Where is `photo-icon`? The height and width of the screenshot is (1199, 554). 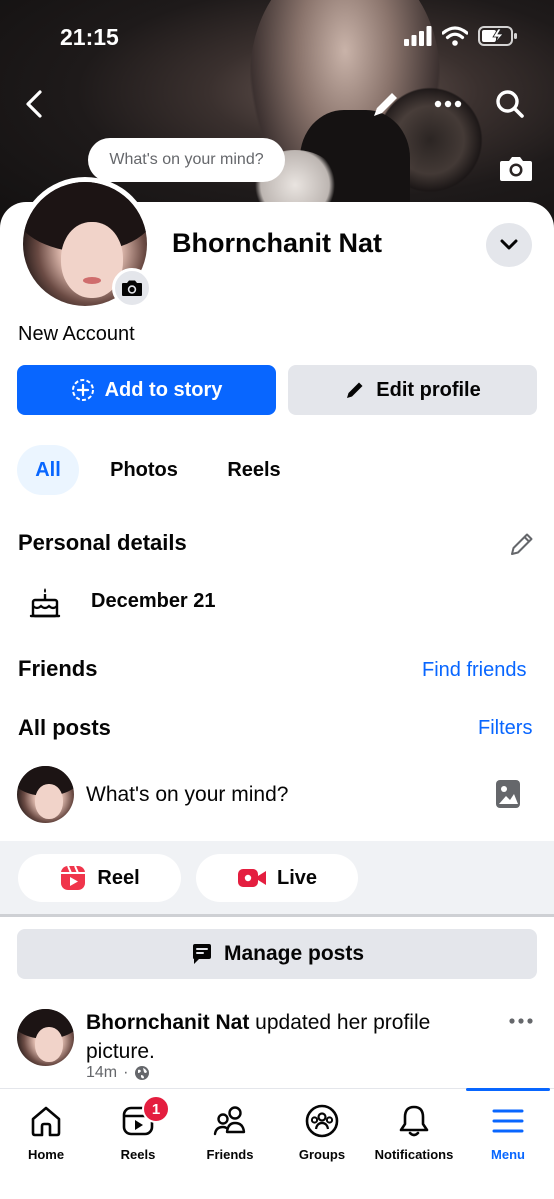
photo-icon is located at coordinates (508, 794).